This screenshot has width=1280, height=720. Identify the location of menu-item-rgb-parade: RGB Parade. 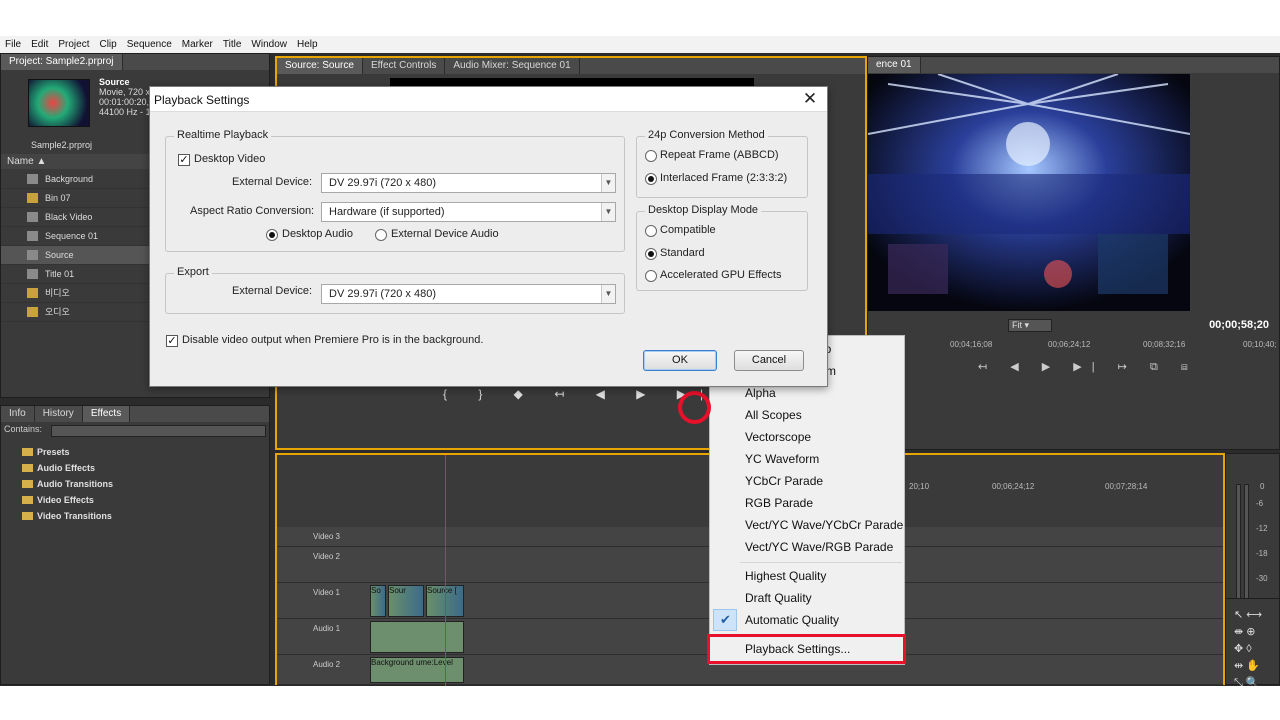
(807, 503).